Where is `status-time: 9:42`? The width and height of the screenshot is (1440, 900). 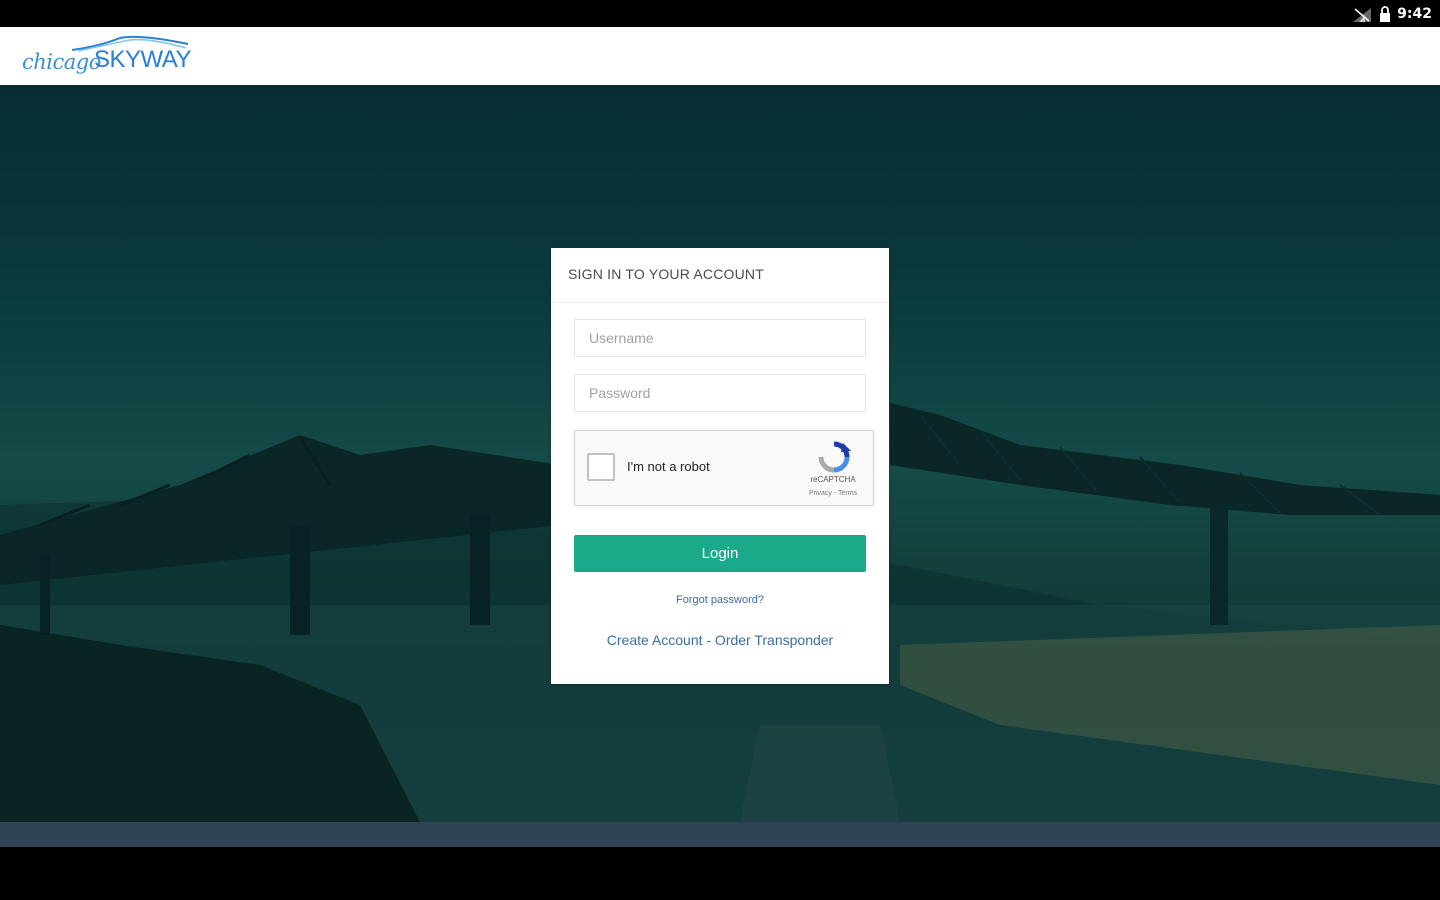 status-time: 9:42 is located at coordinates (1414, 14).